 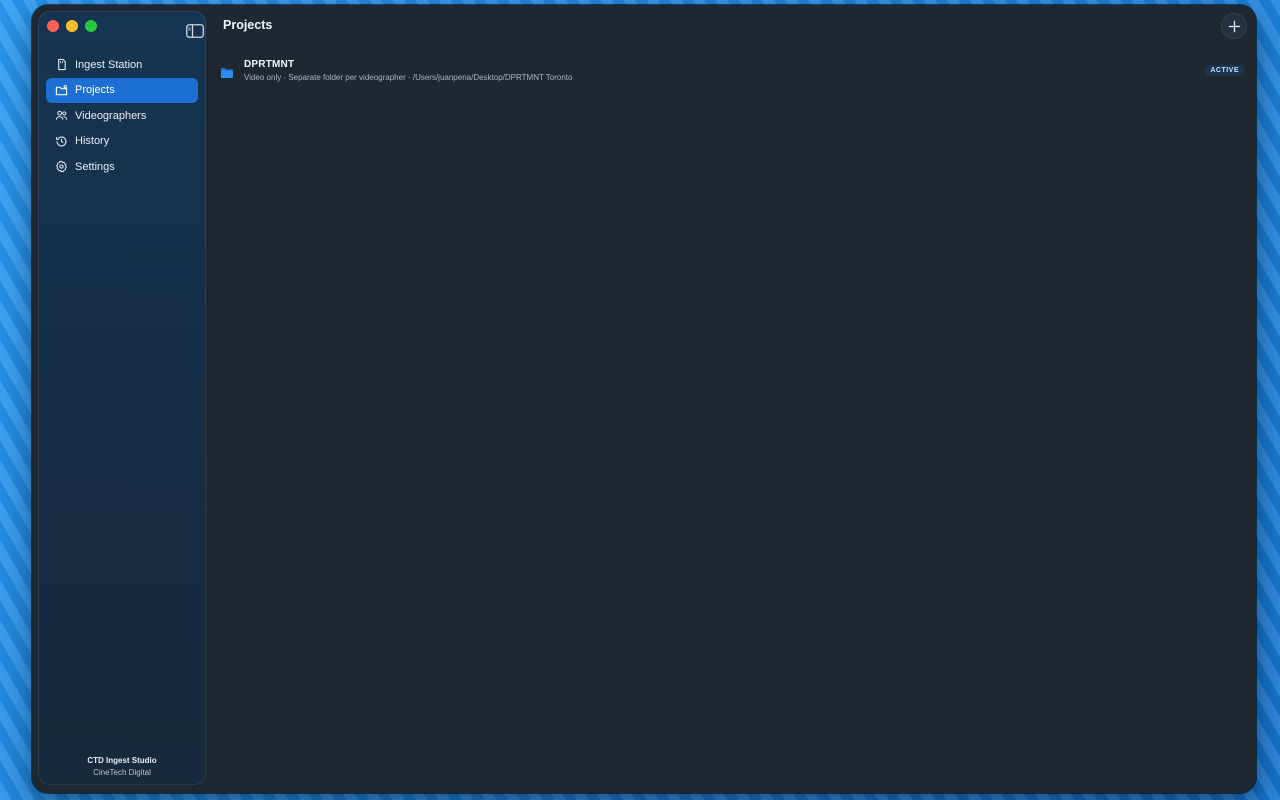 I want to click on close-window-button, so click(x=53, y=26).